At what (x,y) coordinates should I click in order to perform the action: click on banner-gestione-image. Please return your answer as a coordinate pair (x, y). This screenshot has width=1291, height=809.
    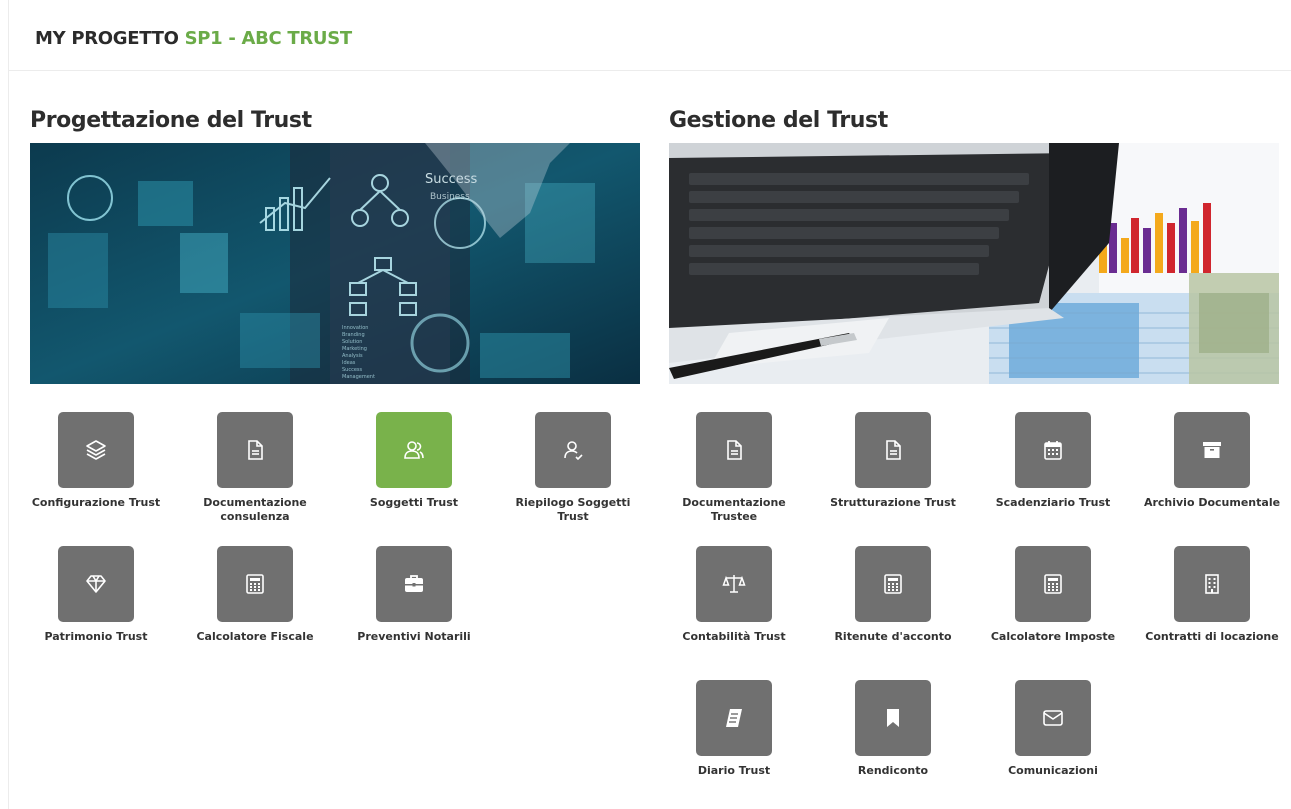
    Looking at the image, I should click on (974, 263).